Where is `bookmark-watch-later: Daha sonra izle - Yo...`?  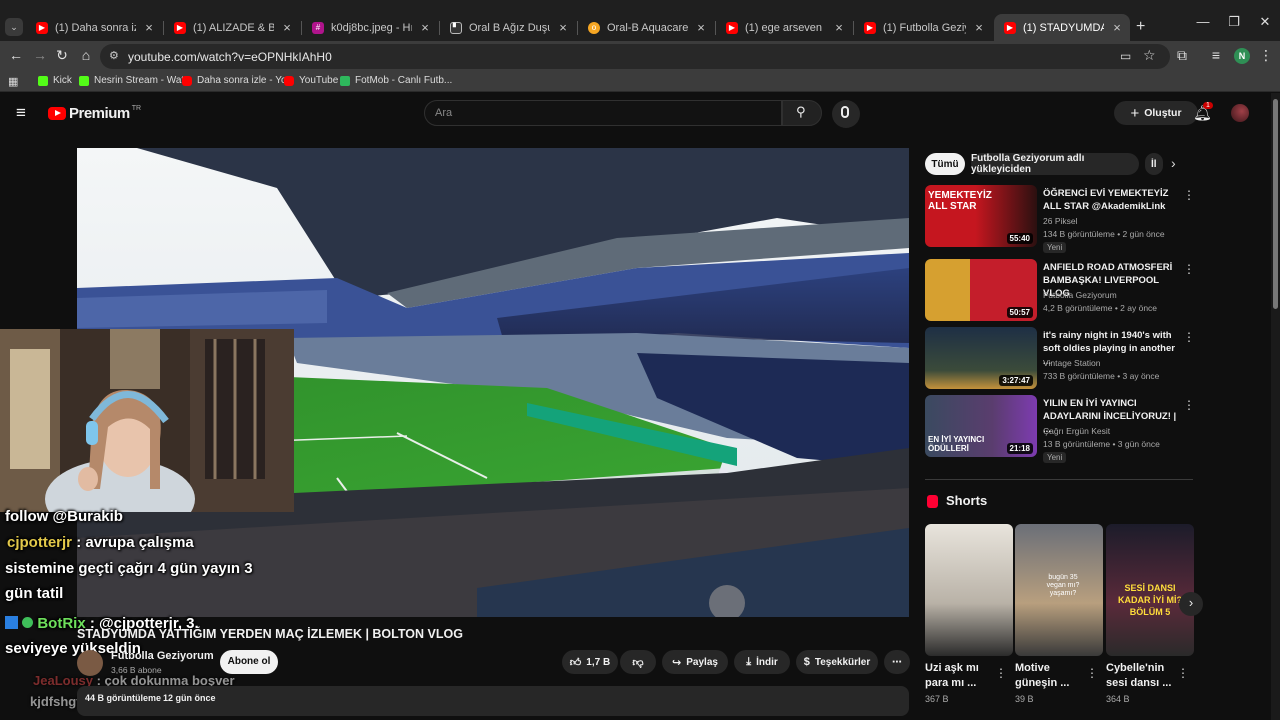 bookmark-watch-later: Daha sonra izle - Yo... is located at coordinates (238, 80).